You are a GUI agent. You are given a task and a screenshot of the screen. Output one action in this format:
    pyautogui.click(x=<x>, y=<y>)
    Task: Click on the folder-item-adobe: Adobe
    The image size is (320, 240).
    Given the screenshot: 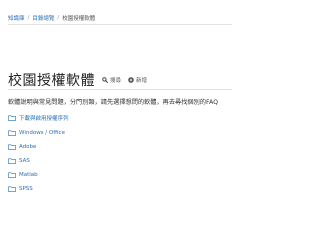 What is the action you would take?
    pyautogui.click(x=22, y=147)
    